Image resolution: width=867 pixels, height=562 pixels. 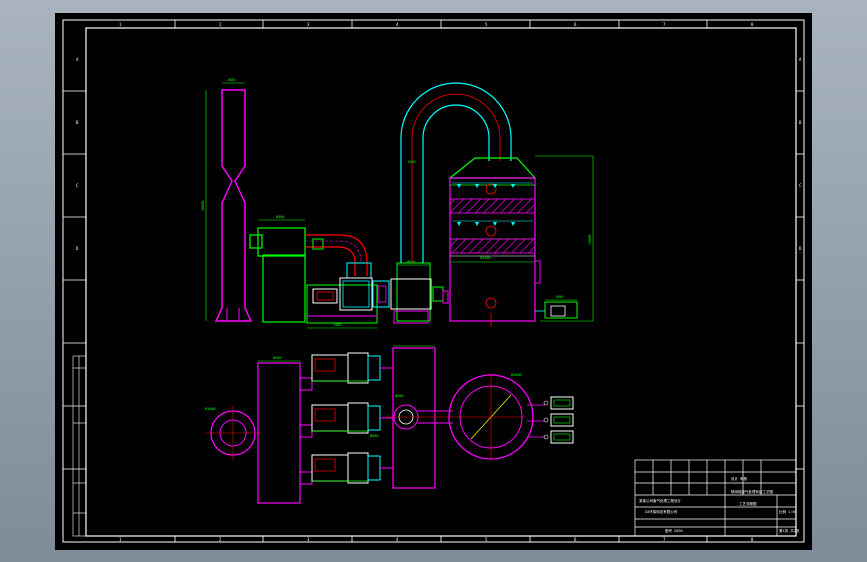 I want to click on elevation-duct, so click(x=338, y=256).